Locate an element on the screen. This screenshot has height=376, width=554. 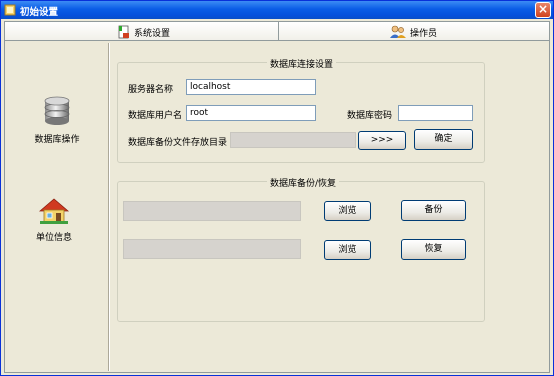
backup-button: 备份 is located at coordinates (433, 210).